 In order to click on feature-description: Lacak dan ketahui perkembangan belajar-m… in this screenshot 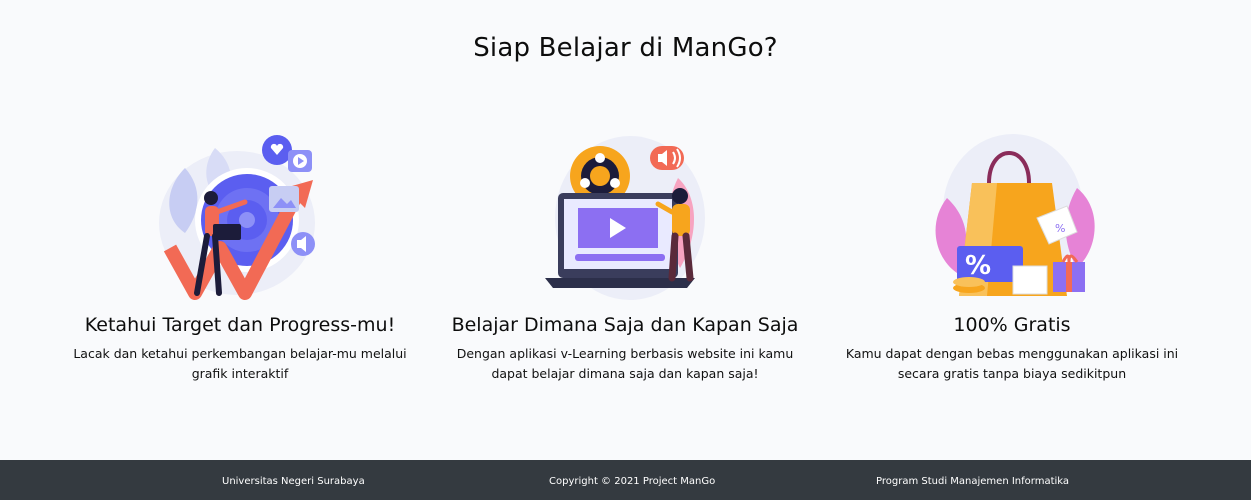, I will do `click(240, 363)`.